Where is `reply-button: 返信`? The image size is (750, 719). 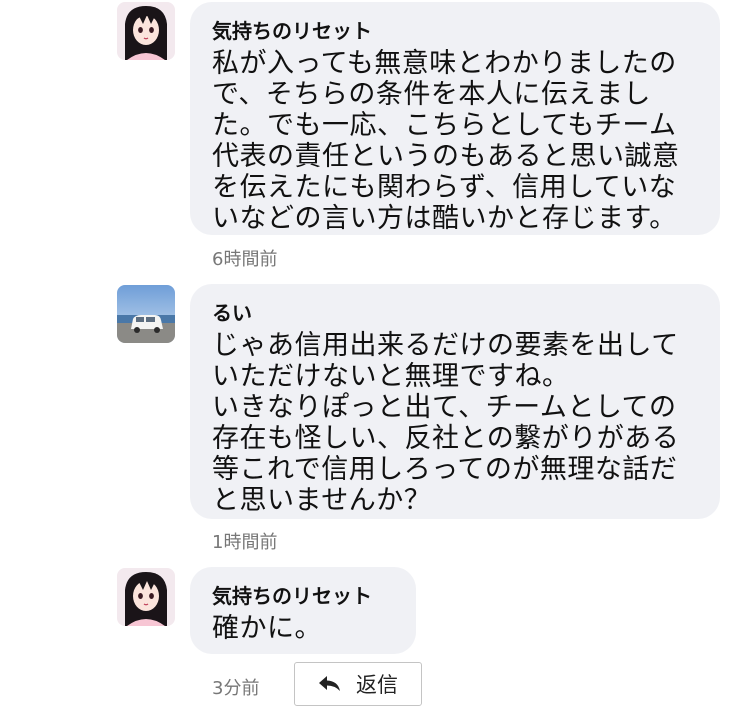 reply-button: 返信 is located at coordinates (358, 684).